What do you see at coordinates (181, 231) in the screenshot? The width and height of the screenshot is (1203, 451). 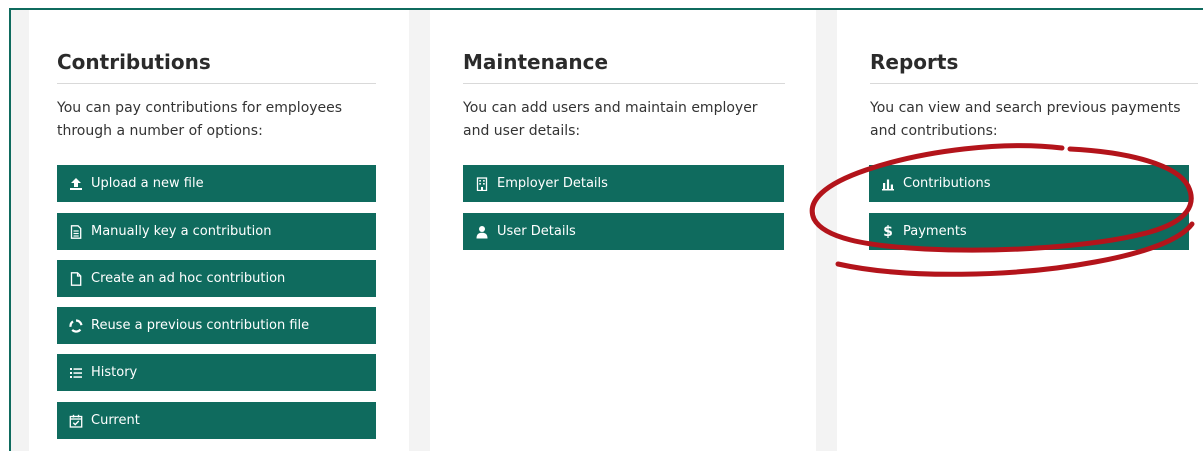 I see `manually-key-contribution-label: Manually key a contribution` at bounding box center [181, 231].